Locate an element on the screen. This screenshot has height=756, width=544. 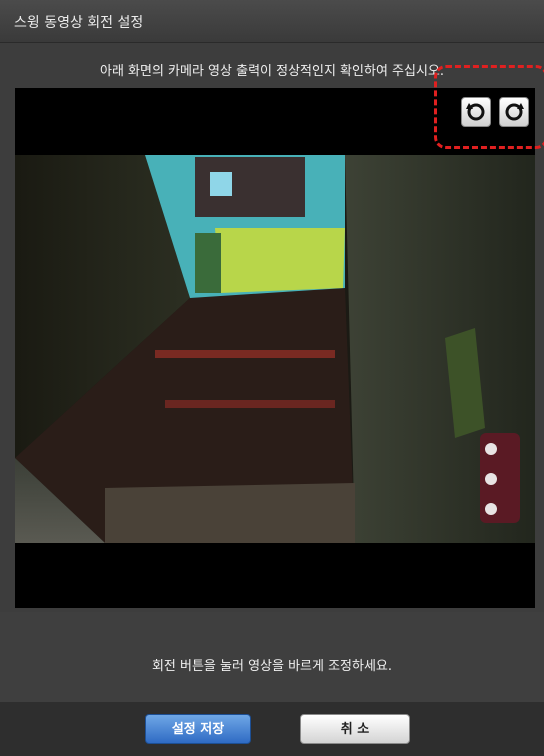
cancel-button: 취 소 is located at coordinates (355, 729).